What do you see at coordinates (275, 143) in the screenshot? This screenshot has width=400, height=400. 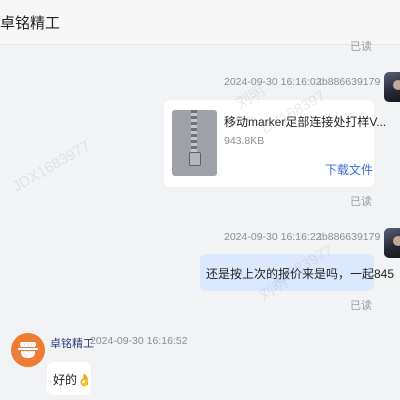 I see `file-card: 移动marker足部连接处打样V... 943.8KB 下载文件` at bounding box center [275, 143].